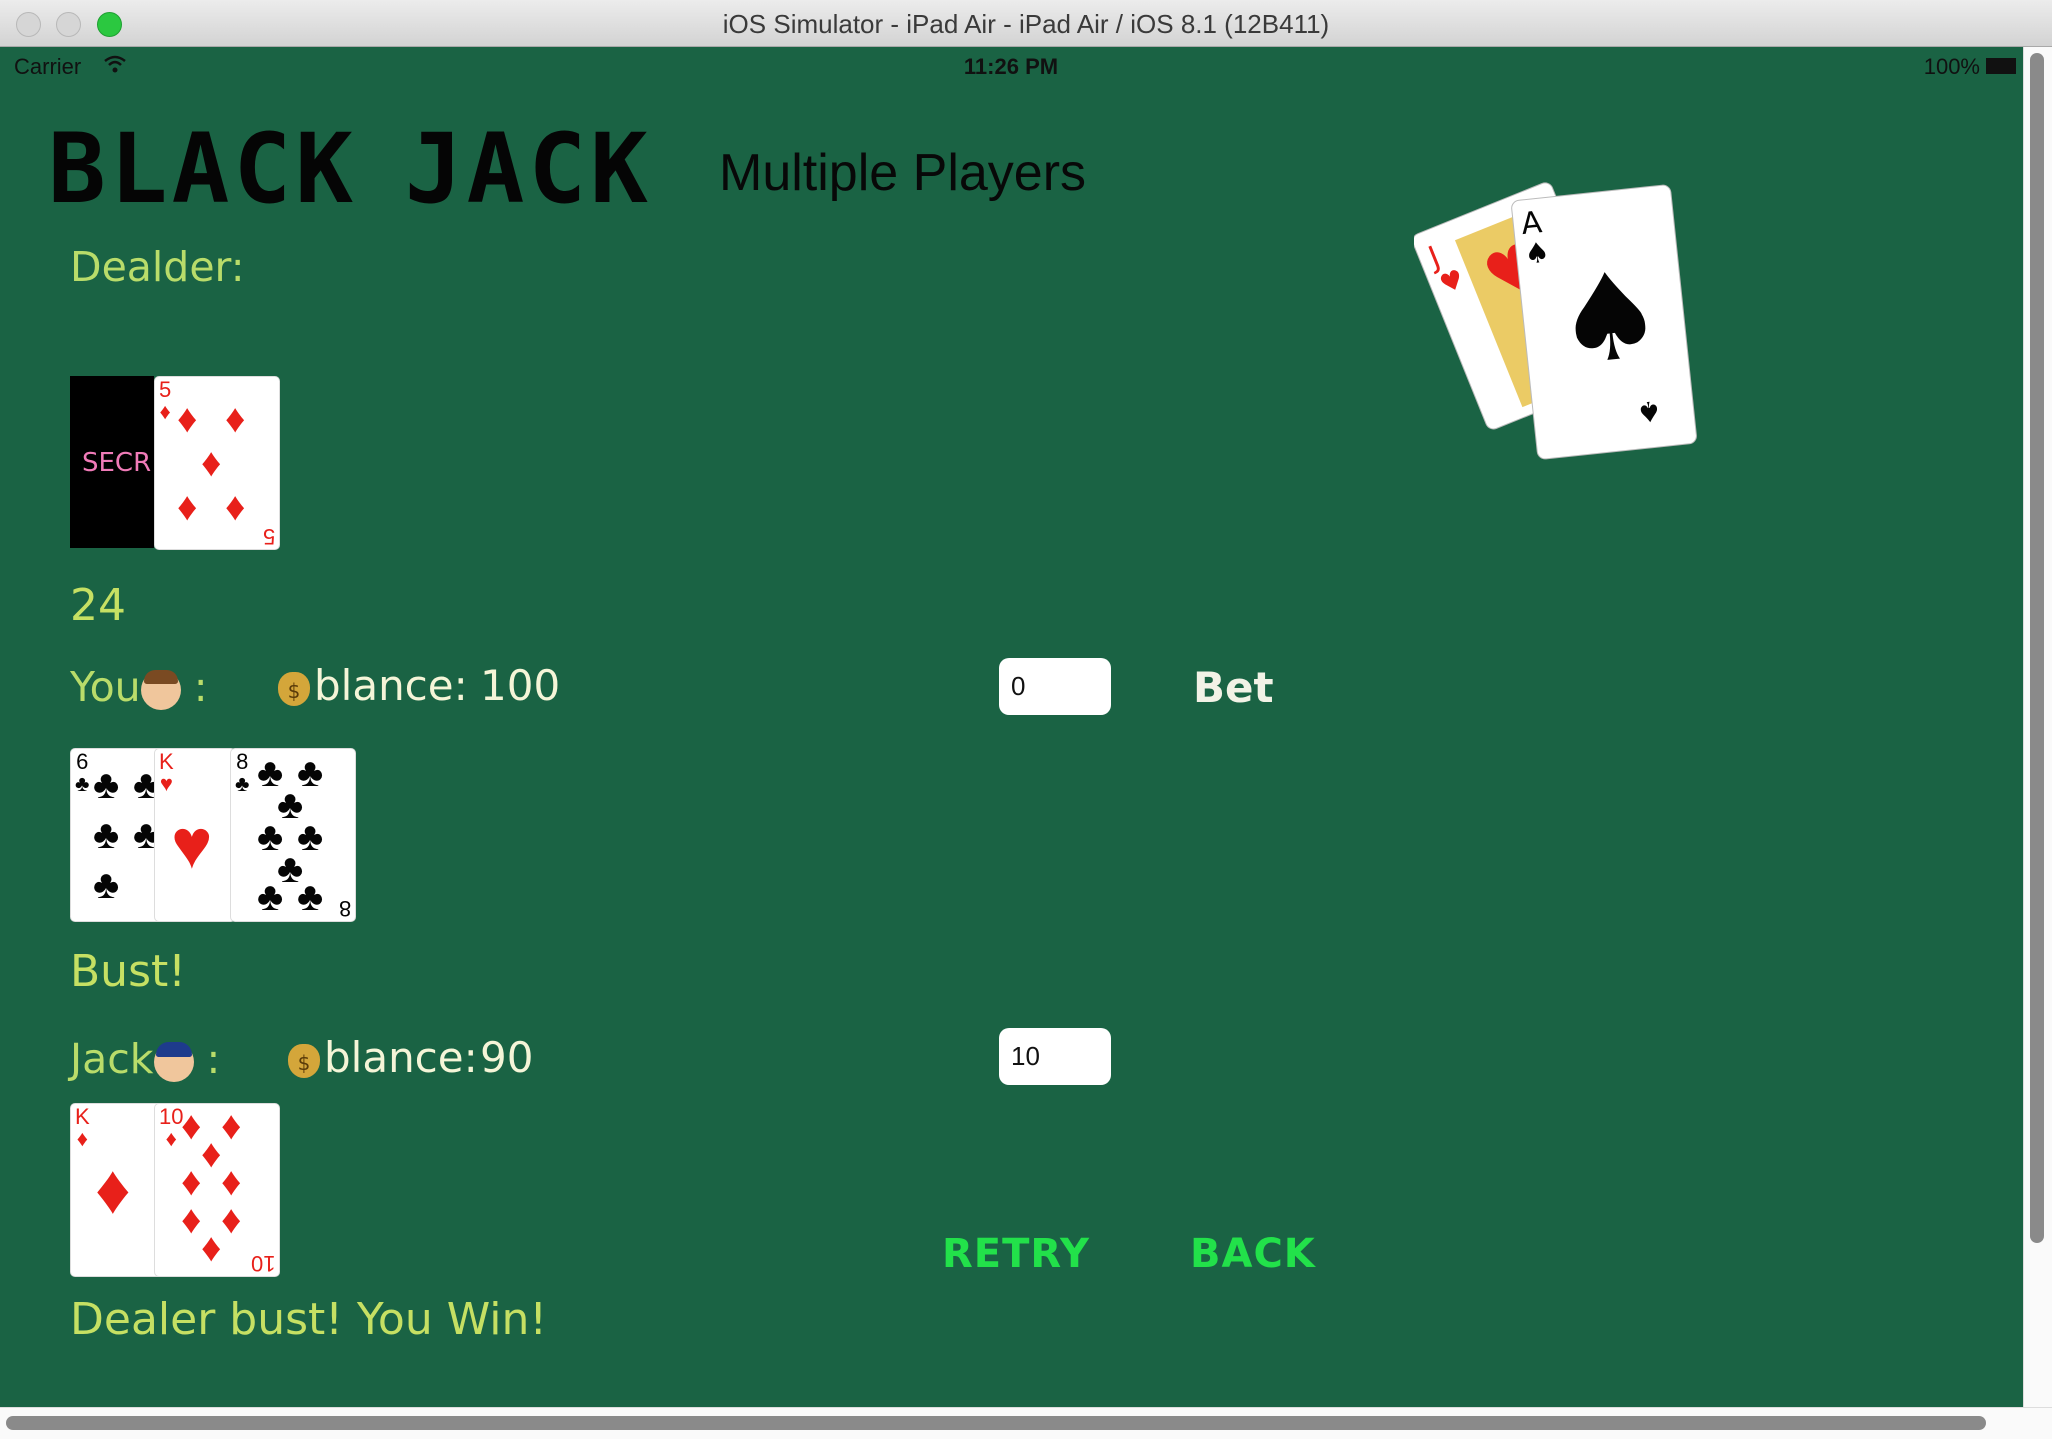 The width and height of the screenshot is (2052, 1439). Describe the element at coordinates (268, 536) in the screenshot. I see `card-rank-bottom: 5` at that location.